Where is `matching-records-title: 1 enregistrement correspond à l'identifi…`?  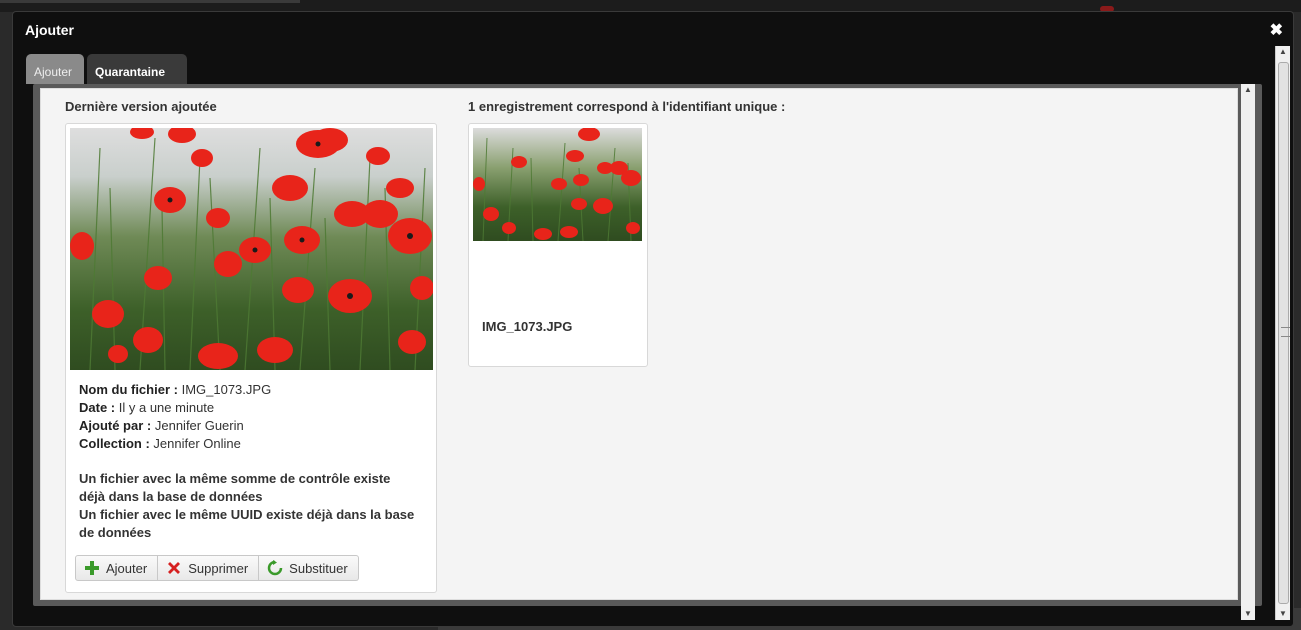
matching-records-title: 1 enregistrement correspond à l'identifi… is located at coordinates (627, 106).